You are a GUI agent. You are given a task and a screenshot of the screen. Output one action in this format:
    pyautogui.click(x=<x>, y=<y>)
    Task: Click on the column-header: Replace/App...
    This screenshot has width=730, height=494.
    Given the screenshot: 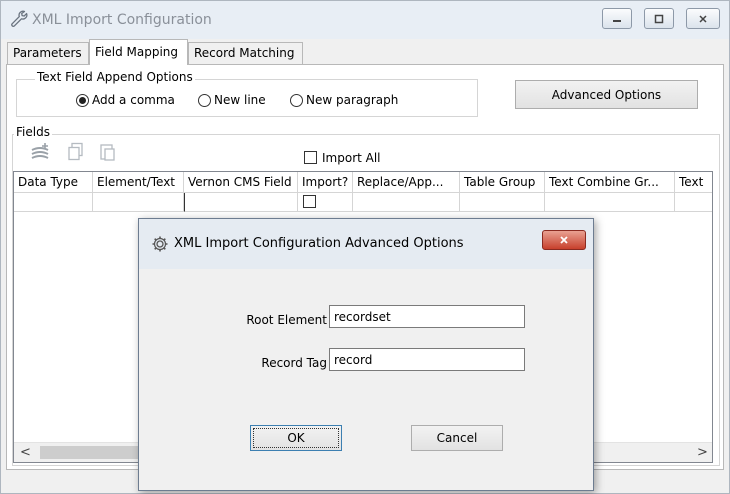 What is the action you would take?
    pyautogui.click(x=406, y=182)
    